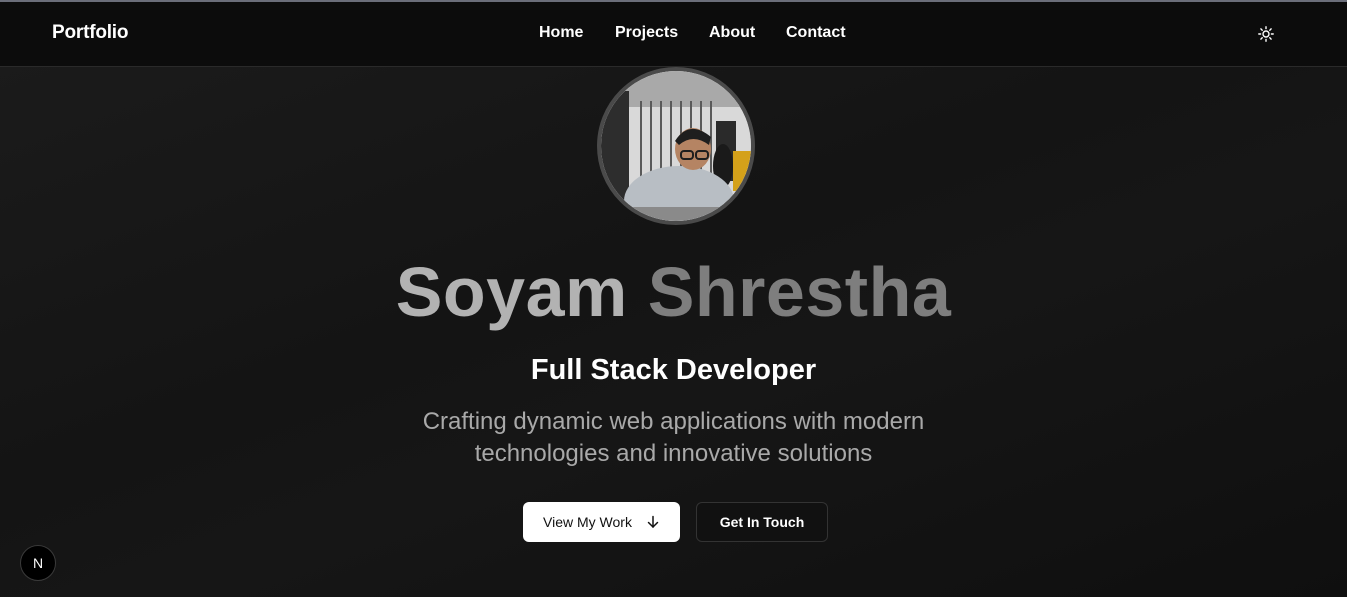 The image size is (1347, 597). Describe the element at coordinates (511, 292) in the screenshot. I see `hero-name-first: Soyam` at that location.